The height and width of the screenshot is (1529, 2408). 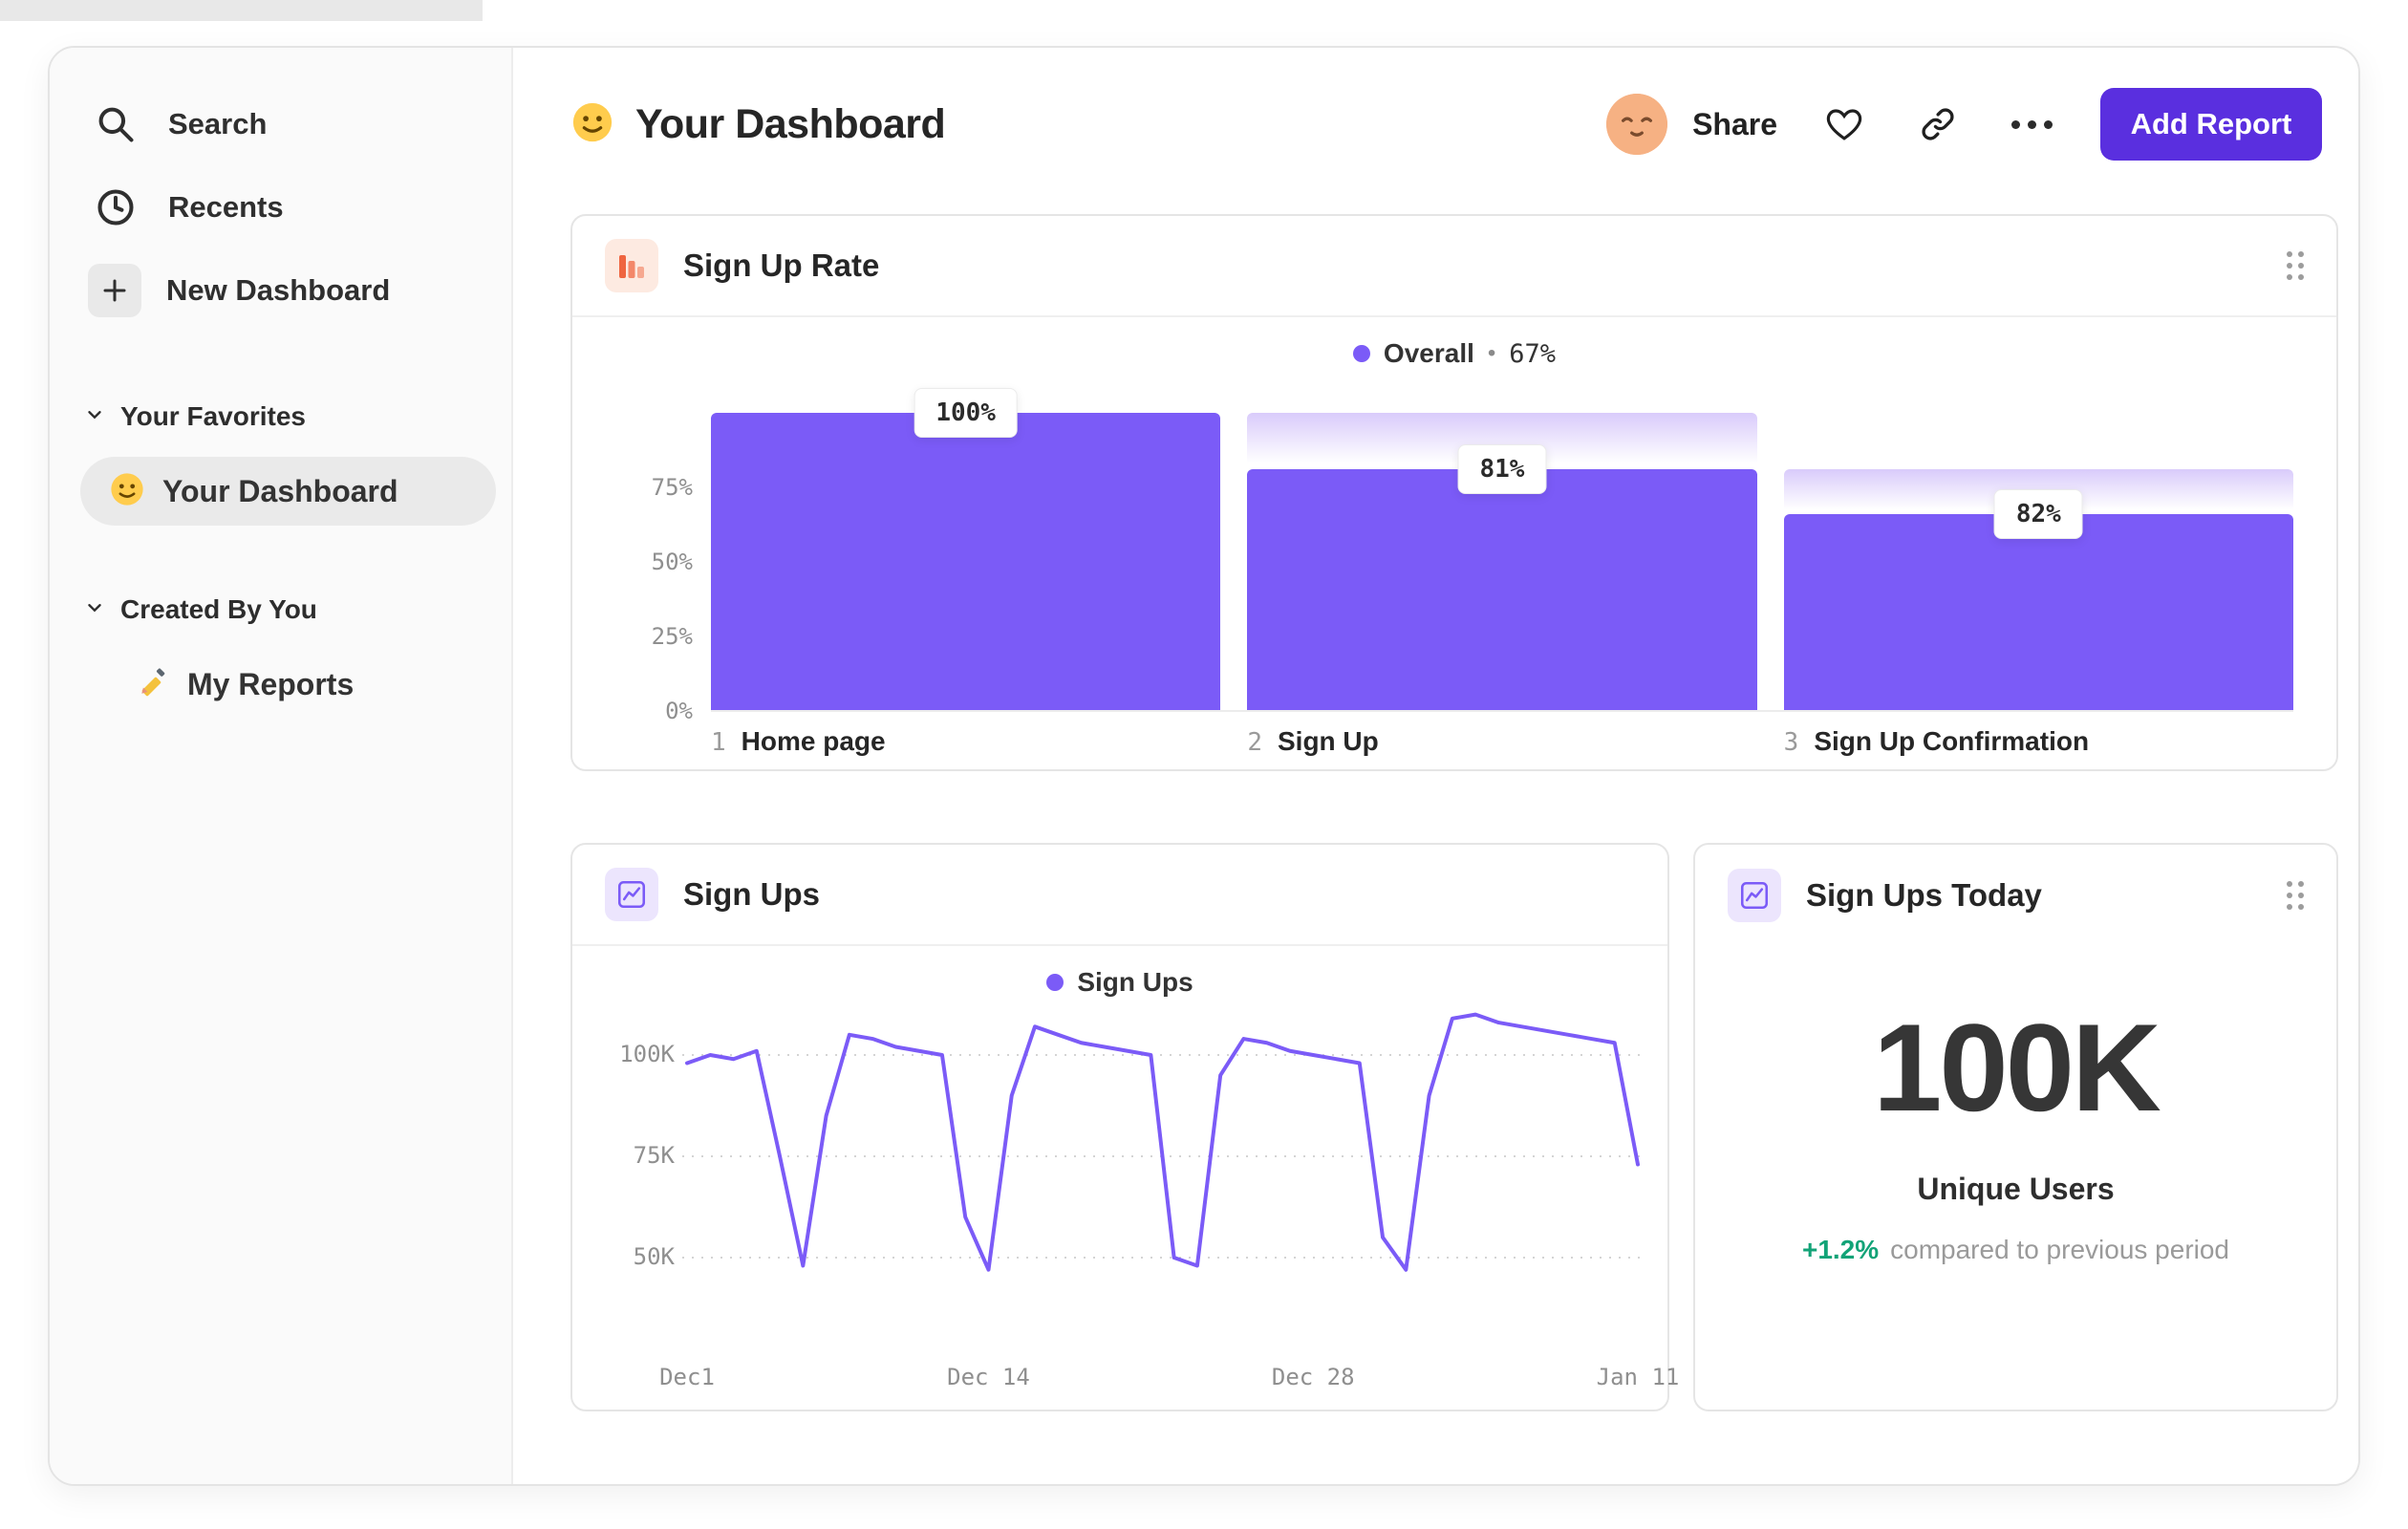 I want to click on copy-link-button, so click(x=1938, y=124).